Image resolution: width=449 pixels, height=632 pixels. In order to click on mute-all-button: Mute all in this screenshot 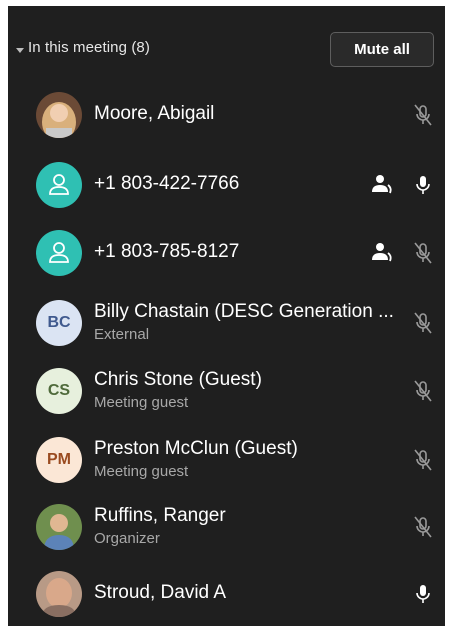, I will do `click(382, 49)`.